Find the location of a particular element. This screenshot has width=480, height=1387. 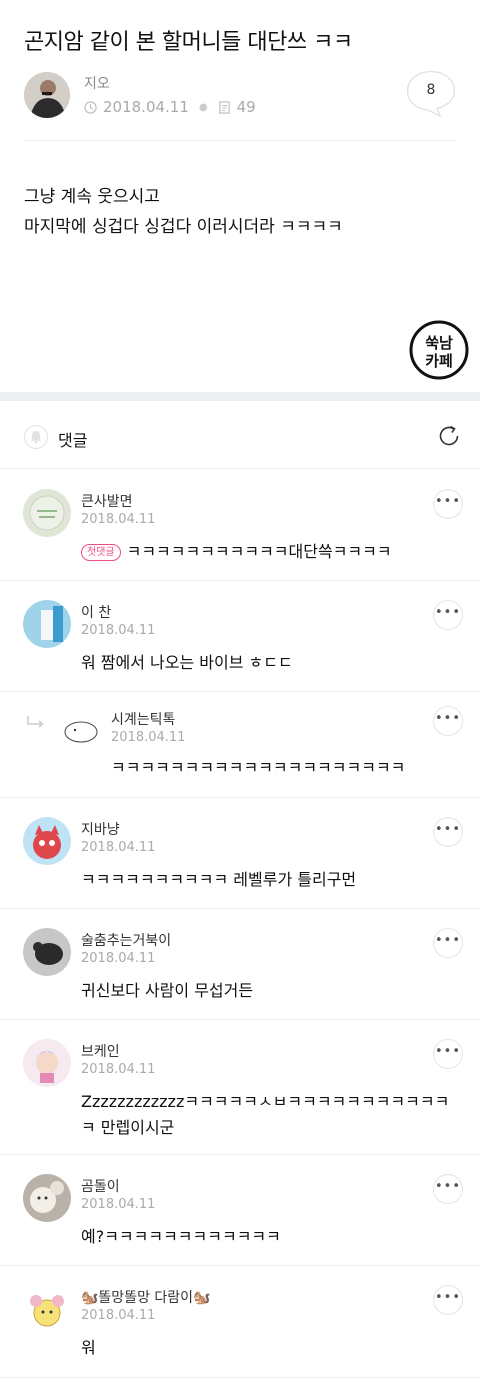

post-views: 49 is located at coordinates (246, 107).